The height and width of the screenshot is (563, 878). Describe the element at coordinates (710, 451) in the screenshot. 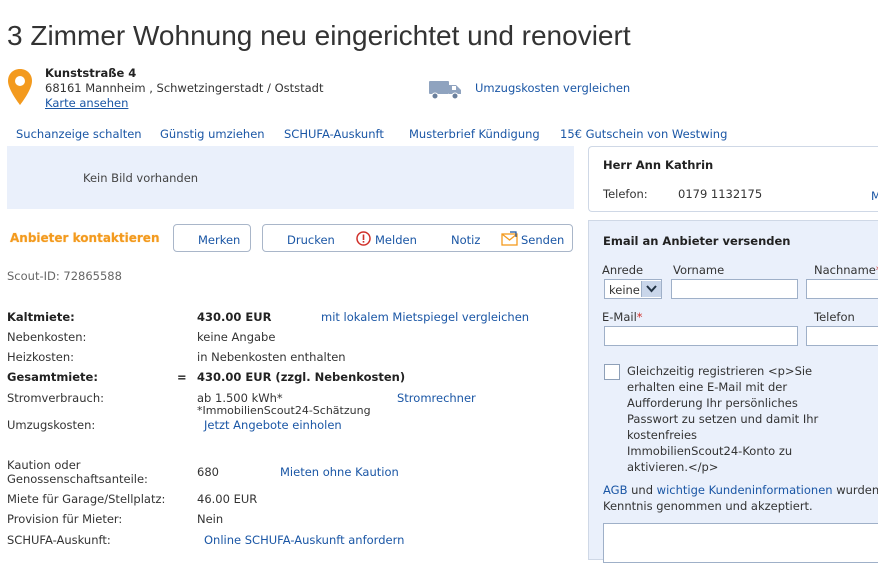

I see `register-text-line: ImmobilienScout24-Konto zu` at that location.